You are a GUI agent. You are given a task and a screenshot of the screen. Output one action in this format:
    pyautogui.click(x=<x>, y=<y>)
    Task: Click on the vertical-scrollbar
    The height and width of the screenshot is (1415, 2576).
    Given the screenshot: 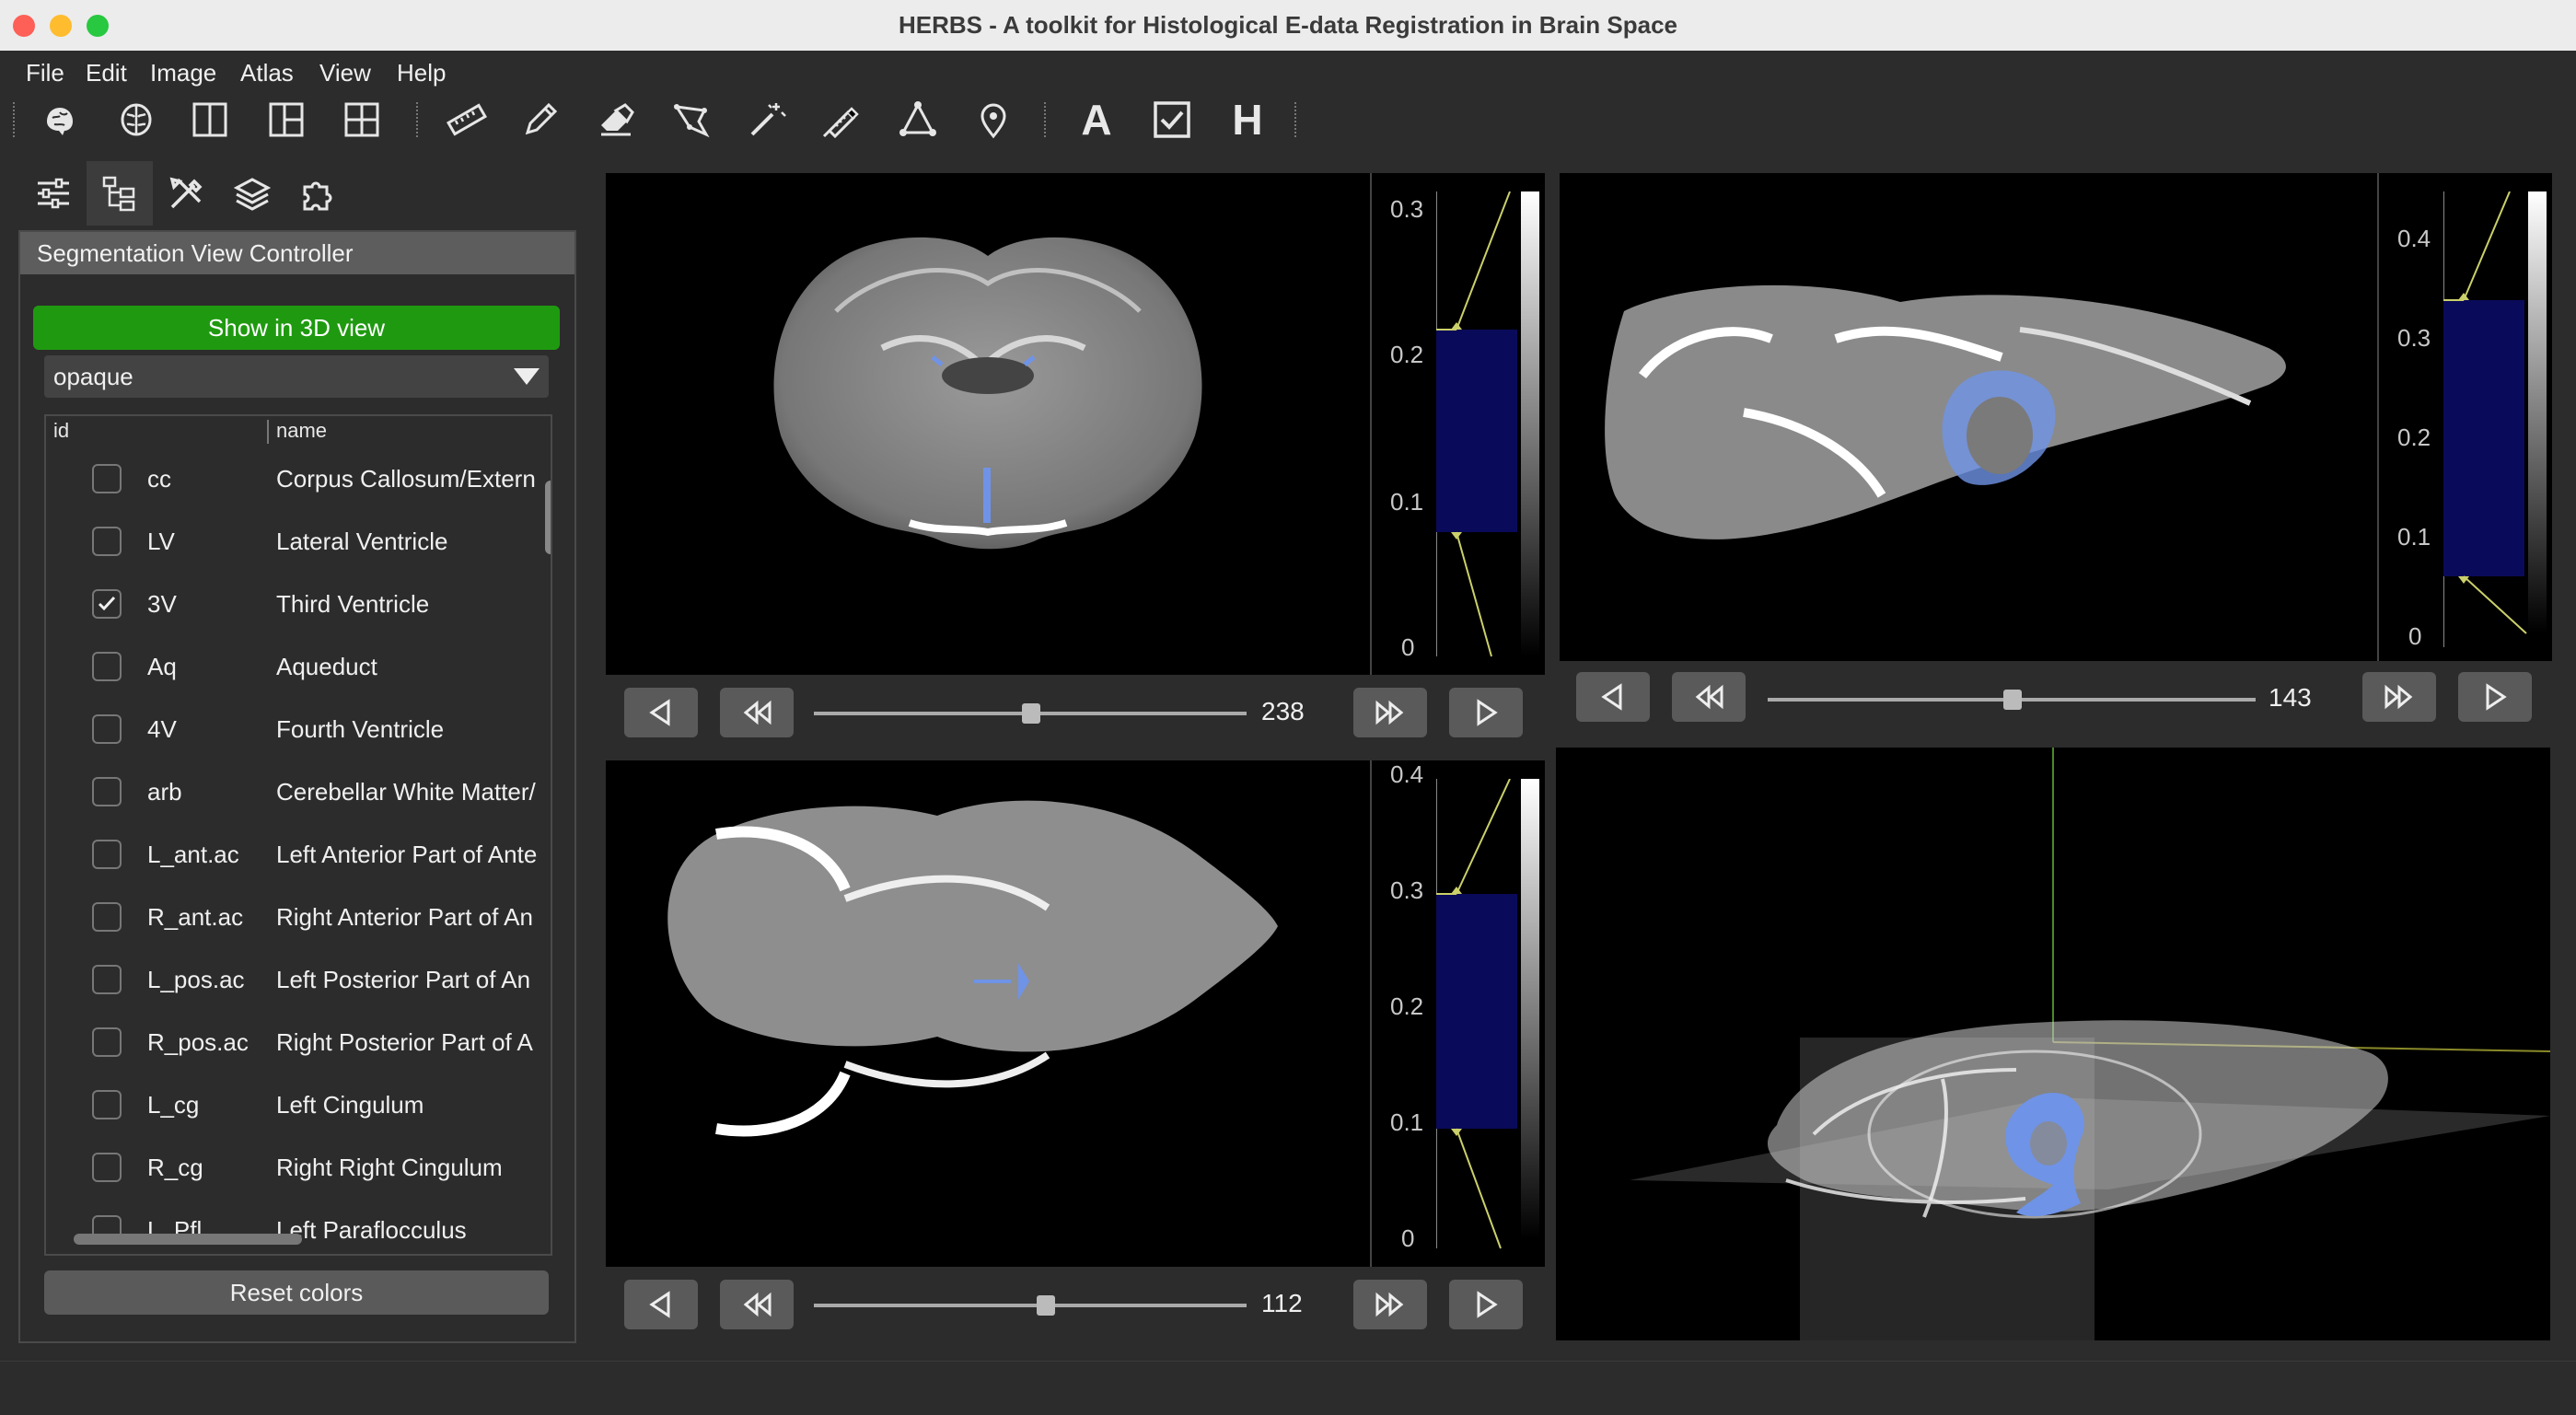 What is the action you would take?
    pyautogui.click(x=548, y=517)
    